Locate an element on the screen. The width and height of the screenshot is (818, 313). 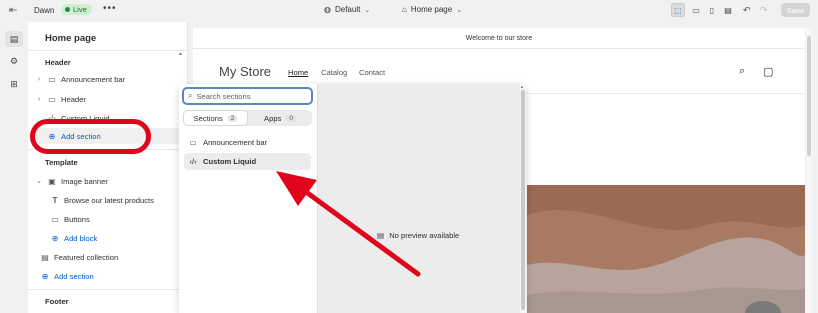
banner-artwork is located at coordinates (666, 249).